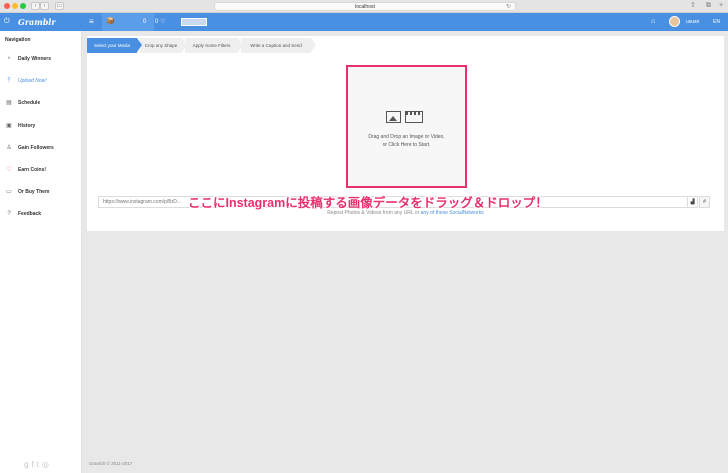  I want to click on step-select-media: Select your Media, so click(114, 45).